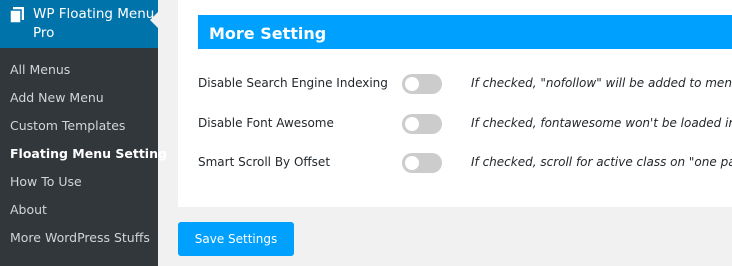 This screenshot has height=266, width=732. What do you see at coordinates (79, 210) in the screenshot?
I see `submenu-about: About` at bounding box center [79, 210].